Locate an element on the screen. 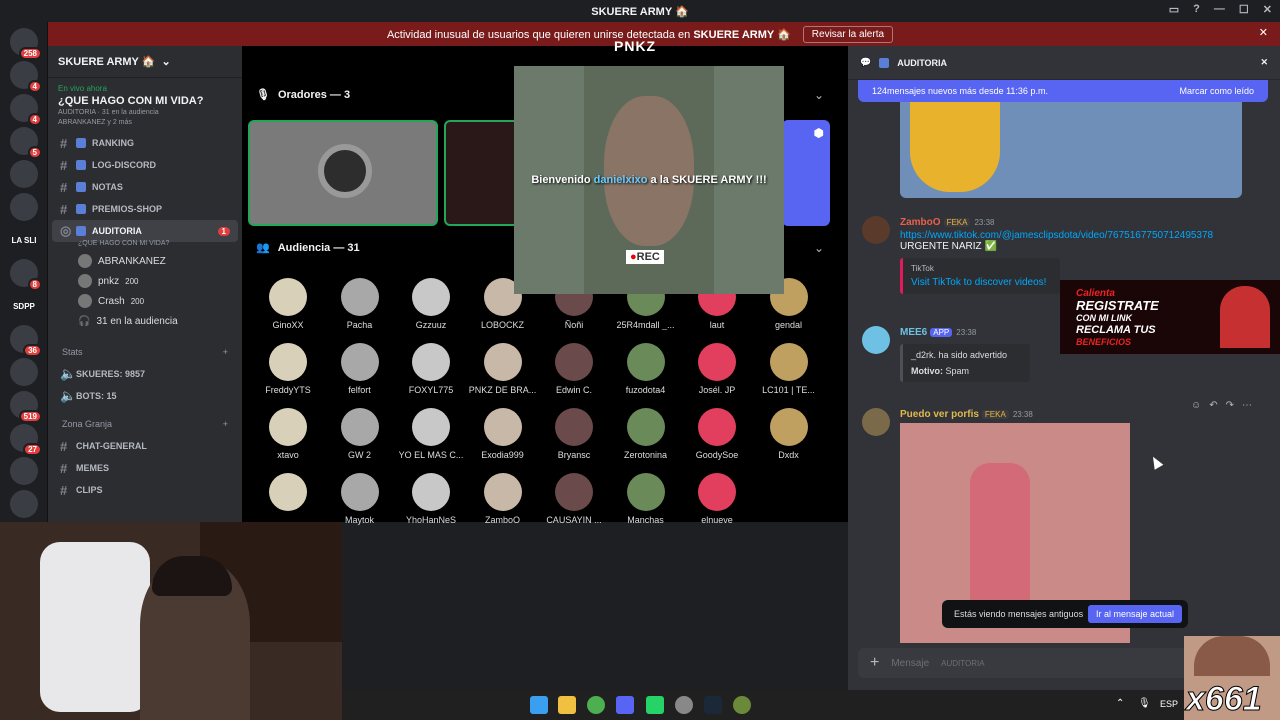 Image resolution: width=1280 pixels, height=720 pixels. close-window-button: ✕ is located at coordinates (1267, 9).